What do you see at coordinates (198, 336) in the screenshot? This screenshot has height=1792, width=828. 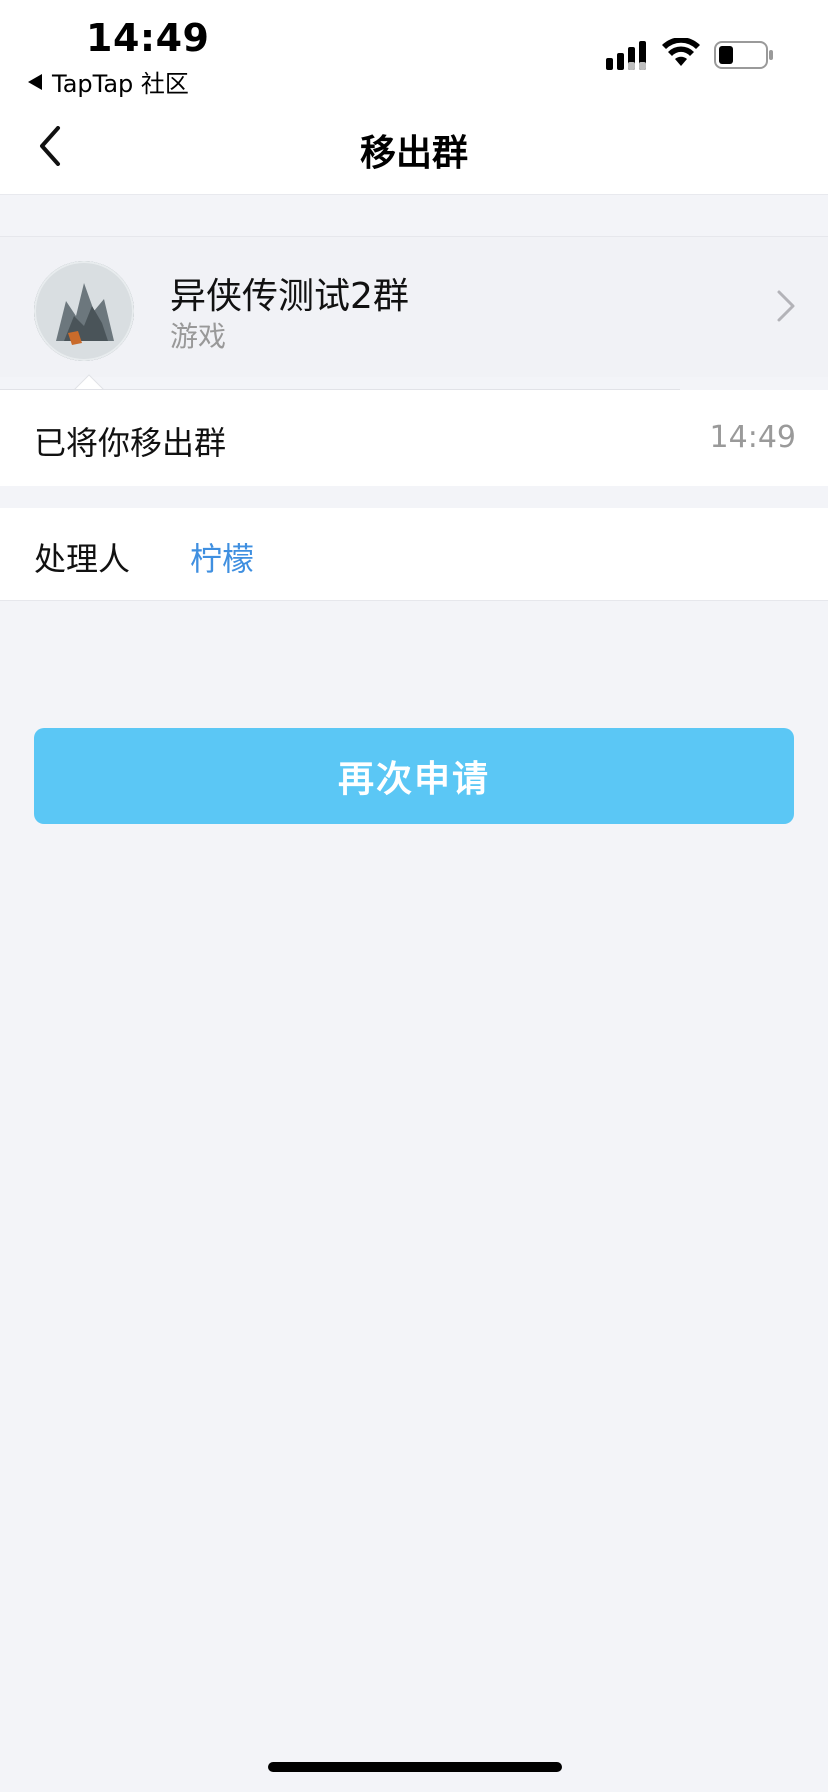 I see `group-type: 游戏` at bounding box center [198, 336].